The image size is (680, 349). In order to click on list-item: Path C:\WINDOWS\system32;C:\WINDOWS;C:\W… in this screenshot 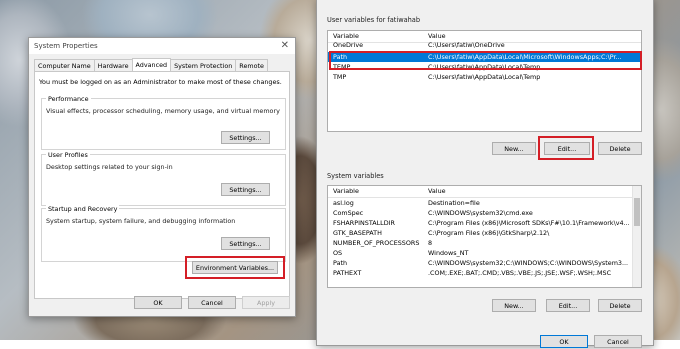, I will do `click(484, 263)`.